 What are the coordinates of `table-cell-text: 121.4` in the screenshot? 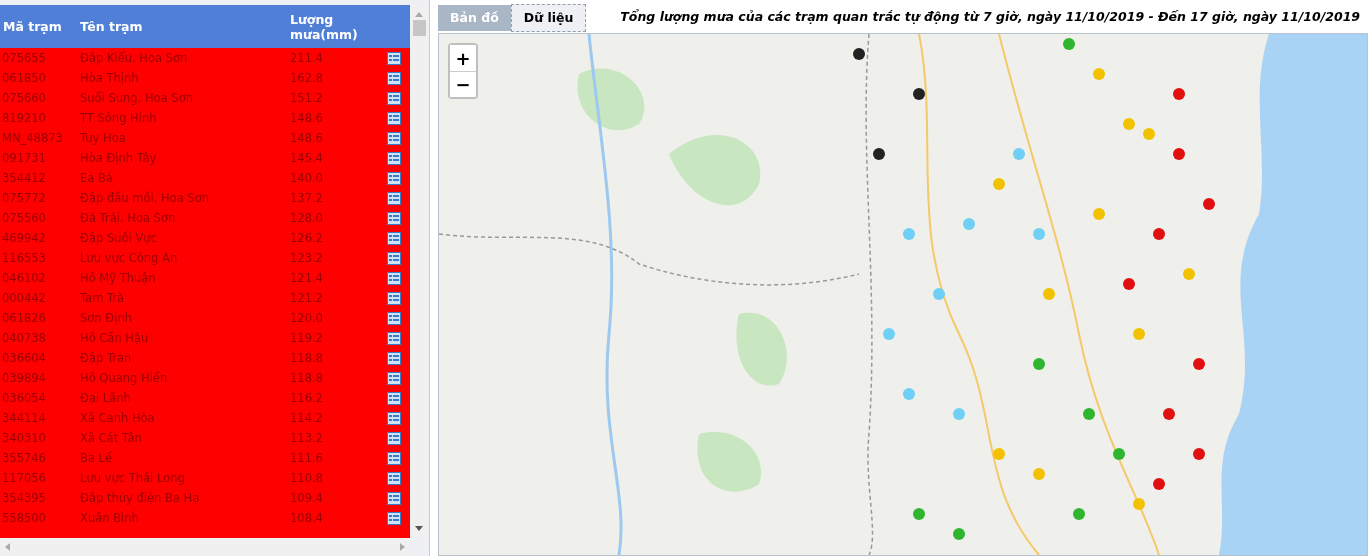 It's located at (306, 278).